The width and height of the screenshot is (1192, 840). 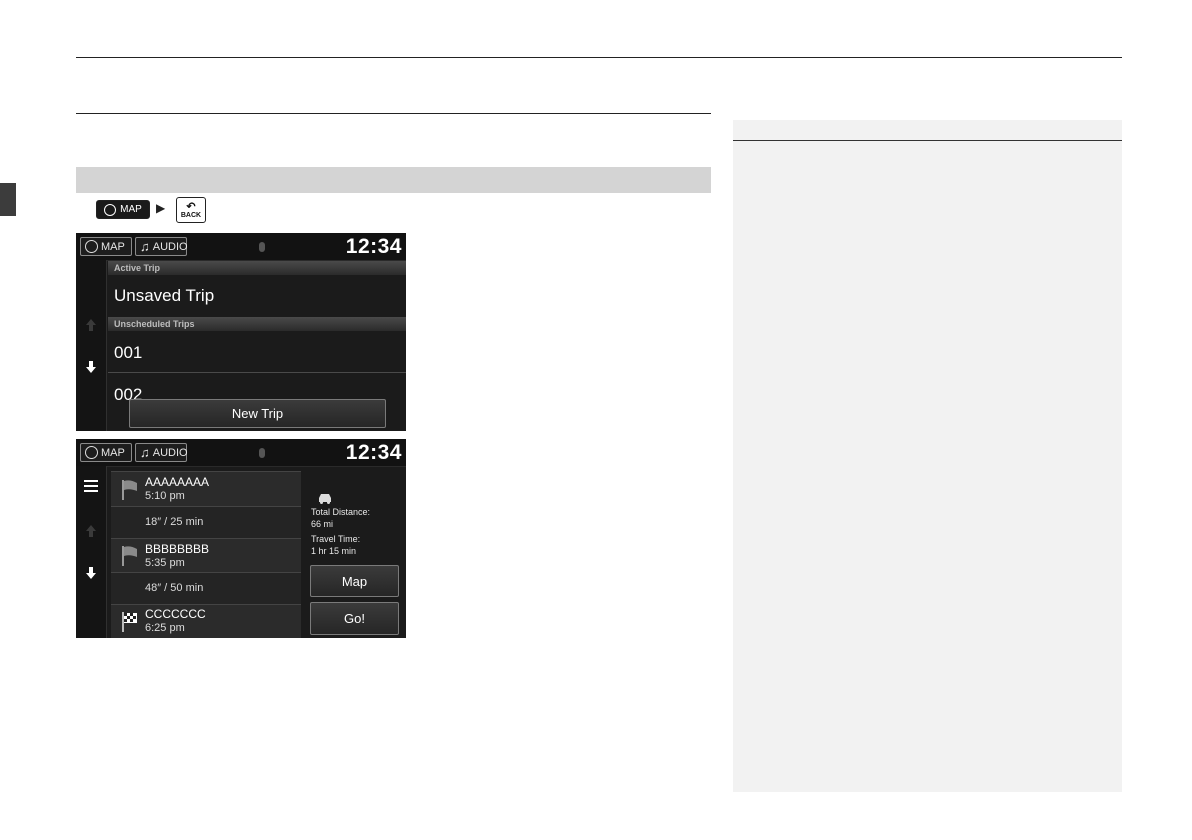 I want to click on map-key-button: MAP, so click(x=123, y=209).